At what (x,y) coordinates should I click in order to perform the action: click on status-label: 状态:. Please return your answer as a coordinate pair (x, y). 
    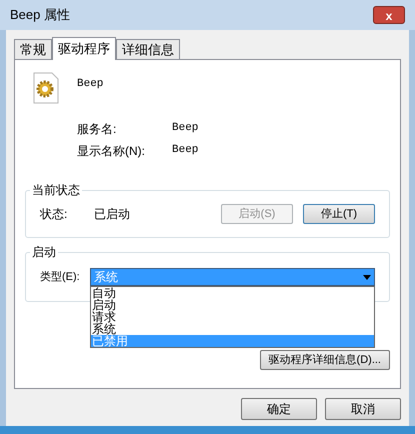
    Looking at the image, I should click on (54, 214).